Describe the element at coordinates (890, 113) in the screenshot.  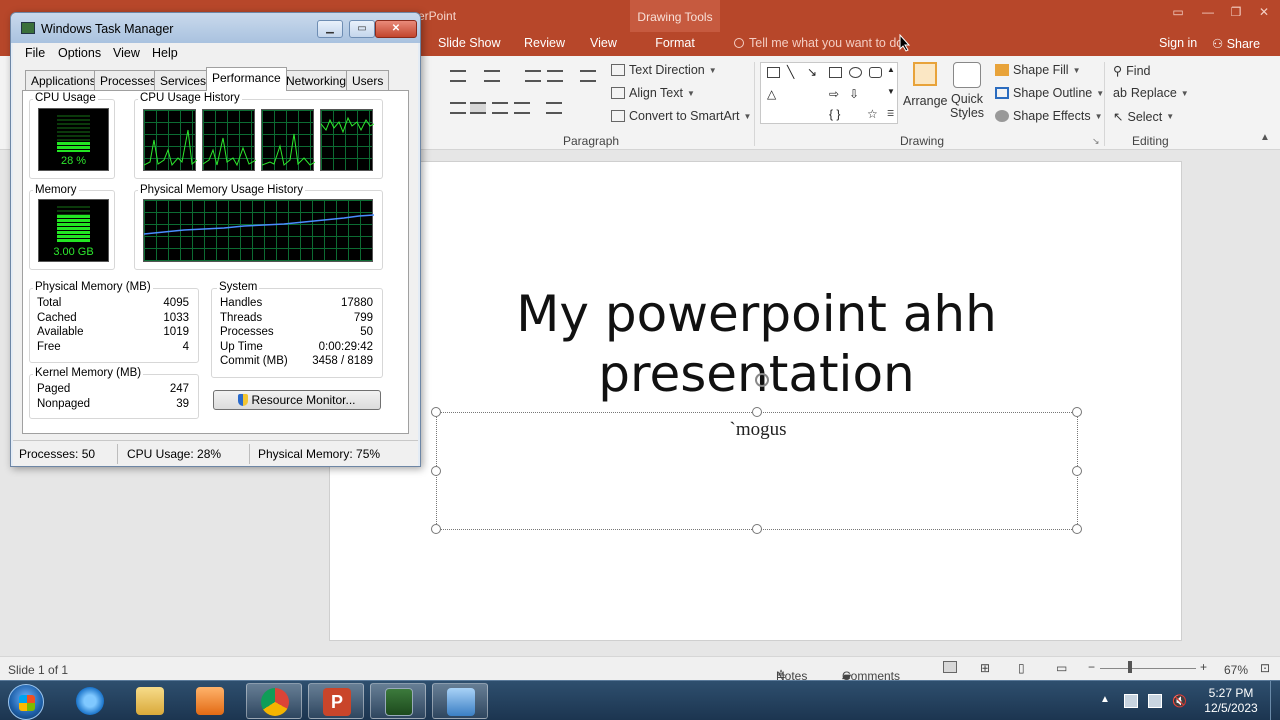
I see `gallery-more-icon: ☰` at that location.